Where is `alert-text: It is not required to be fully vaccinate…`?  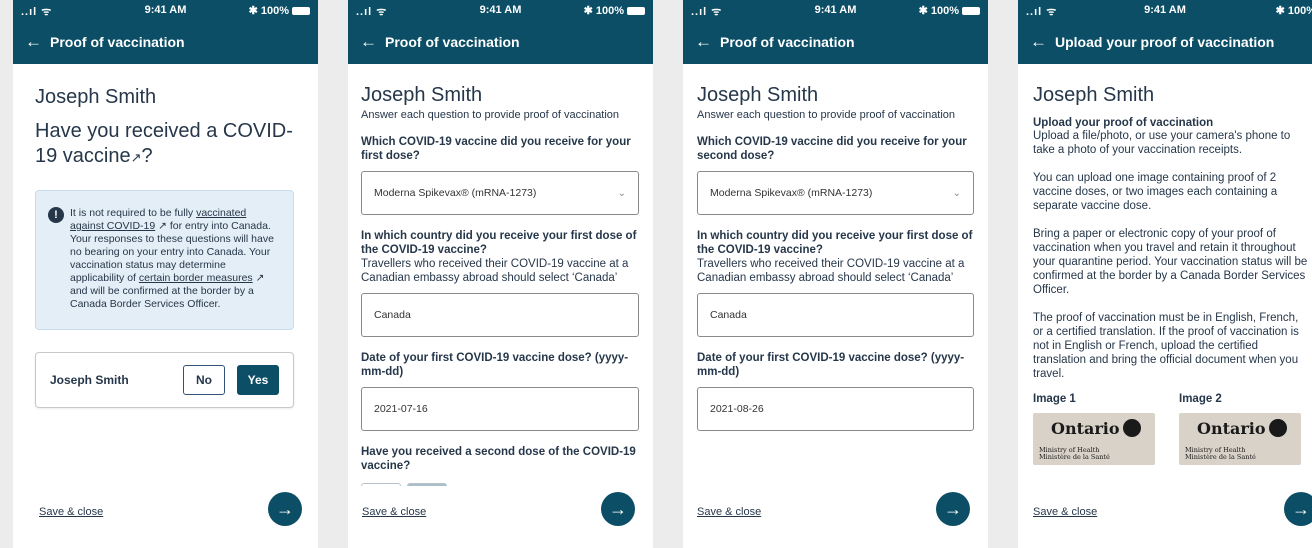
alert-text: It is not required to be fully vaccinate… is located at coordinates (172, 258).